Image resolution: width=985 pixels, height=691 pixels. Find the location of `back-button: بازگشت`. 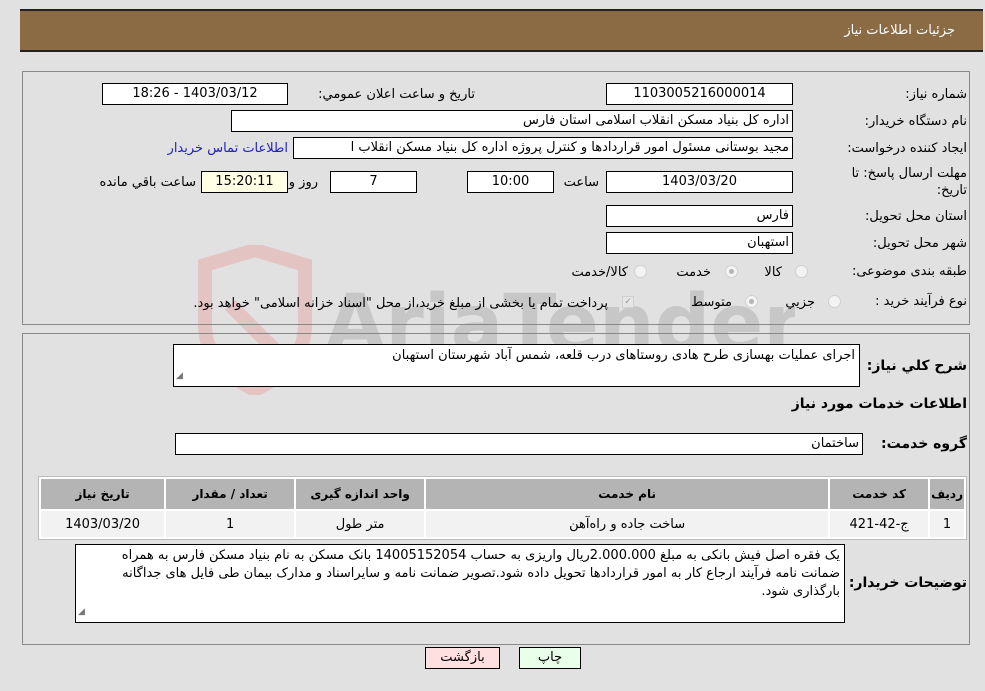

back-button: بازگشت is located at coordinates (462, 658).